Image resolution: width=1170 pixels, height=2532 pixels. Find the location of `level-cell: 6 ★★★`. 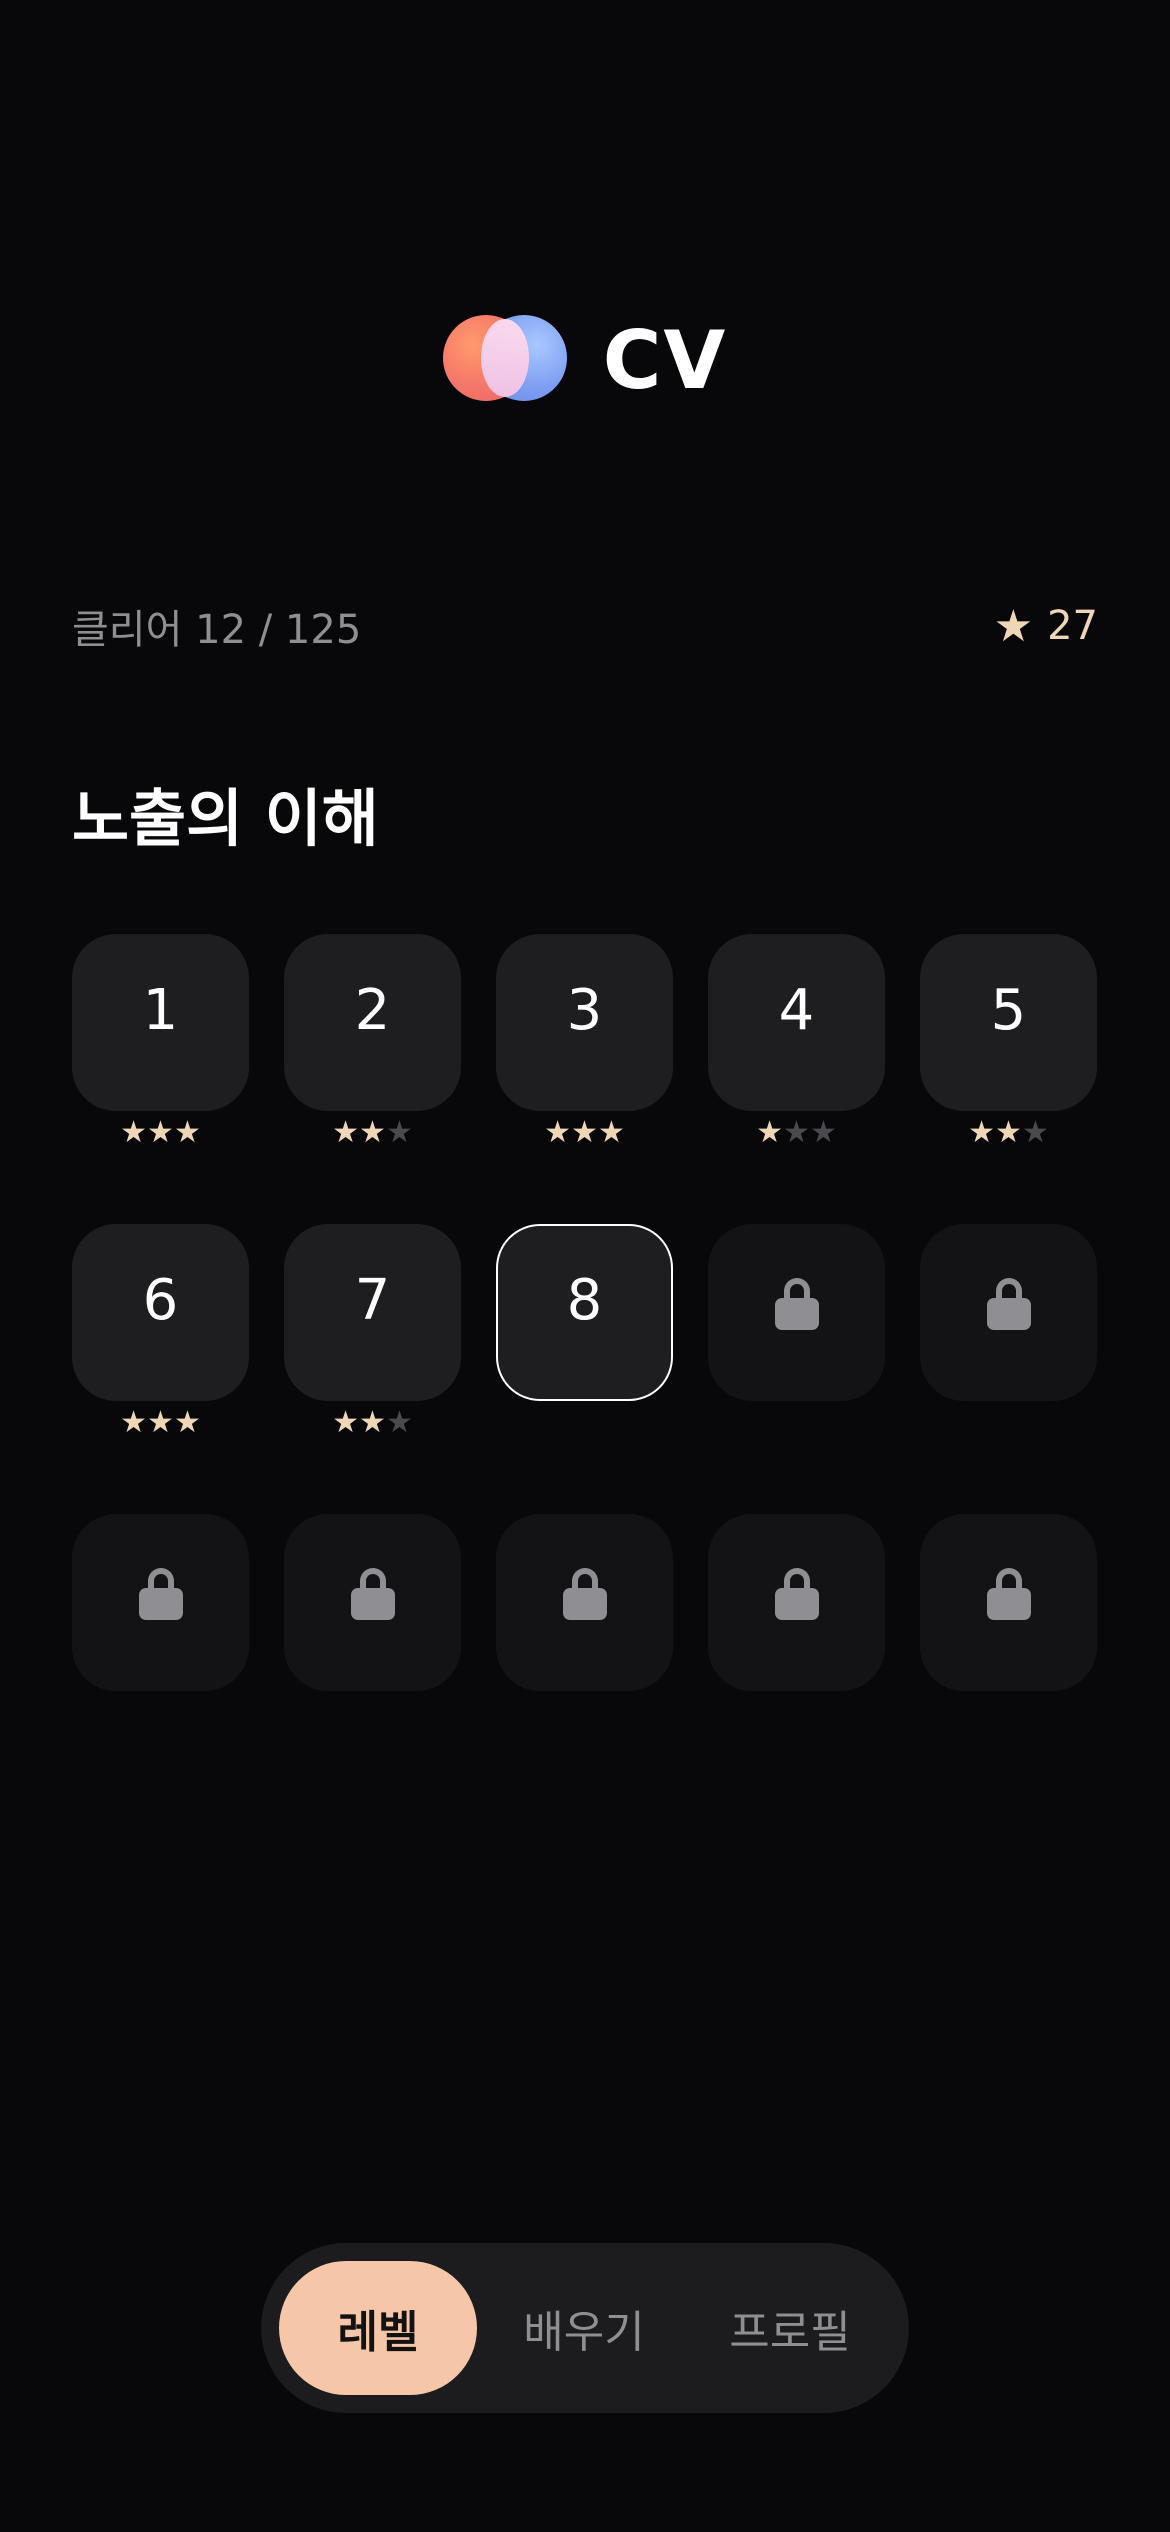

level-cell: 6 ★★★ is located at coordinates (160, 1331).